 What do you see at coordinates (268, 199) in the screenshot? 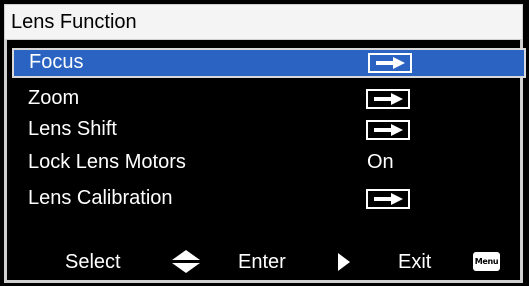
I see `menu-item-lens-calibration: Lens Calibration` at bounding box center [268, 199].